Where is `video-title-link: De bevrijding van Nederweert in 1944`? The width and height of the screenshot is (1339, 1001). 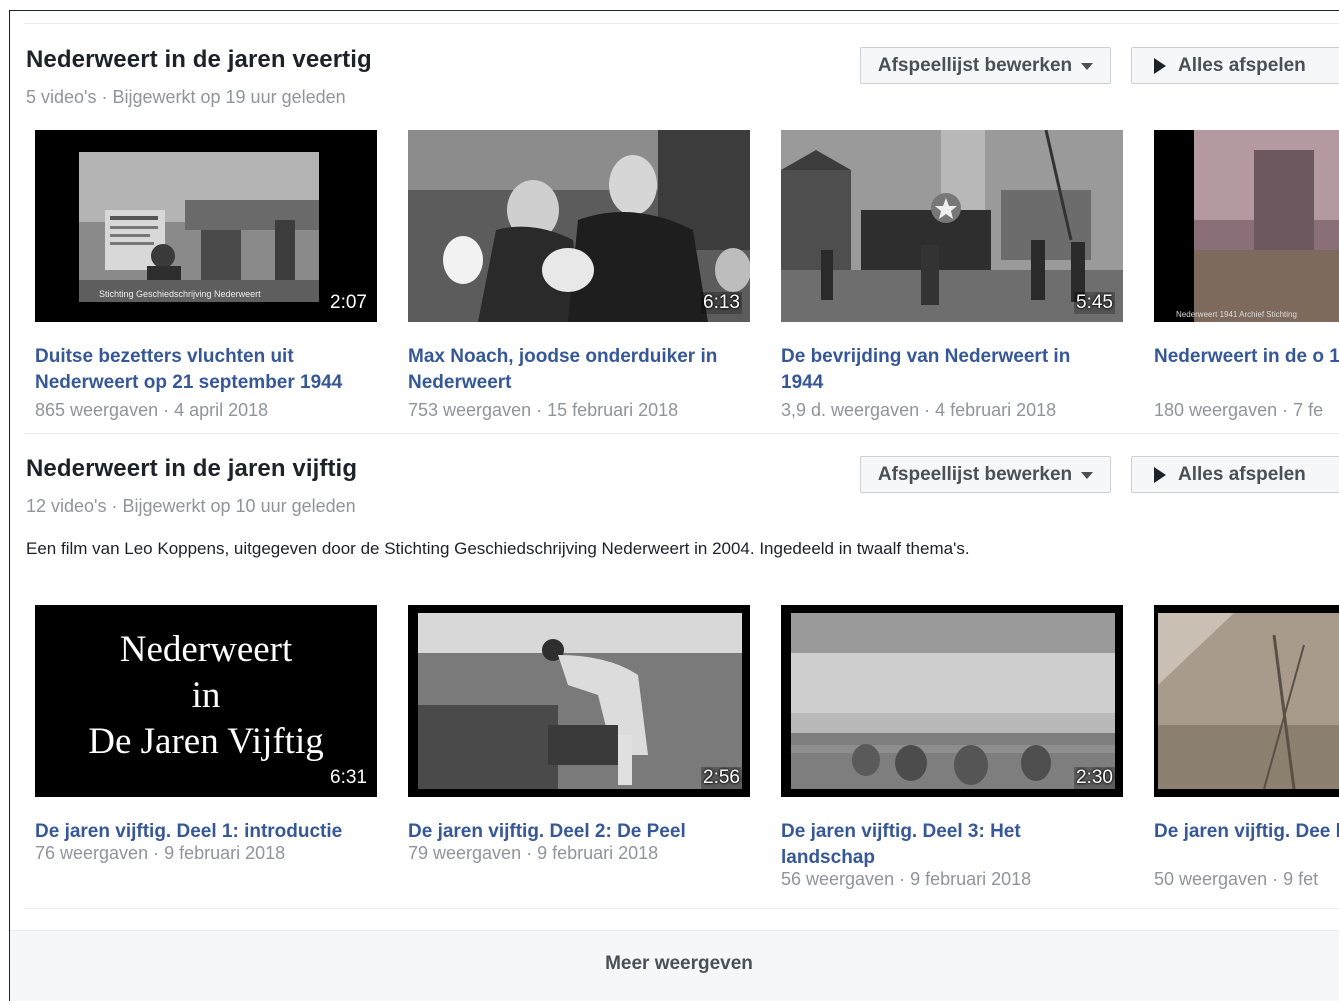
video-title-link: De bevrijding van Nederweert in 1944 is located at coordinates (946, 370).